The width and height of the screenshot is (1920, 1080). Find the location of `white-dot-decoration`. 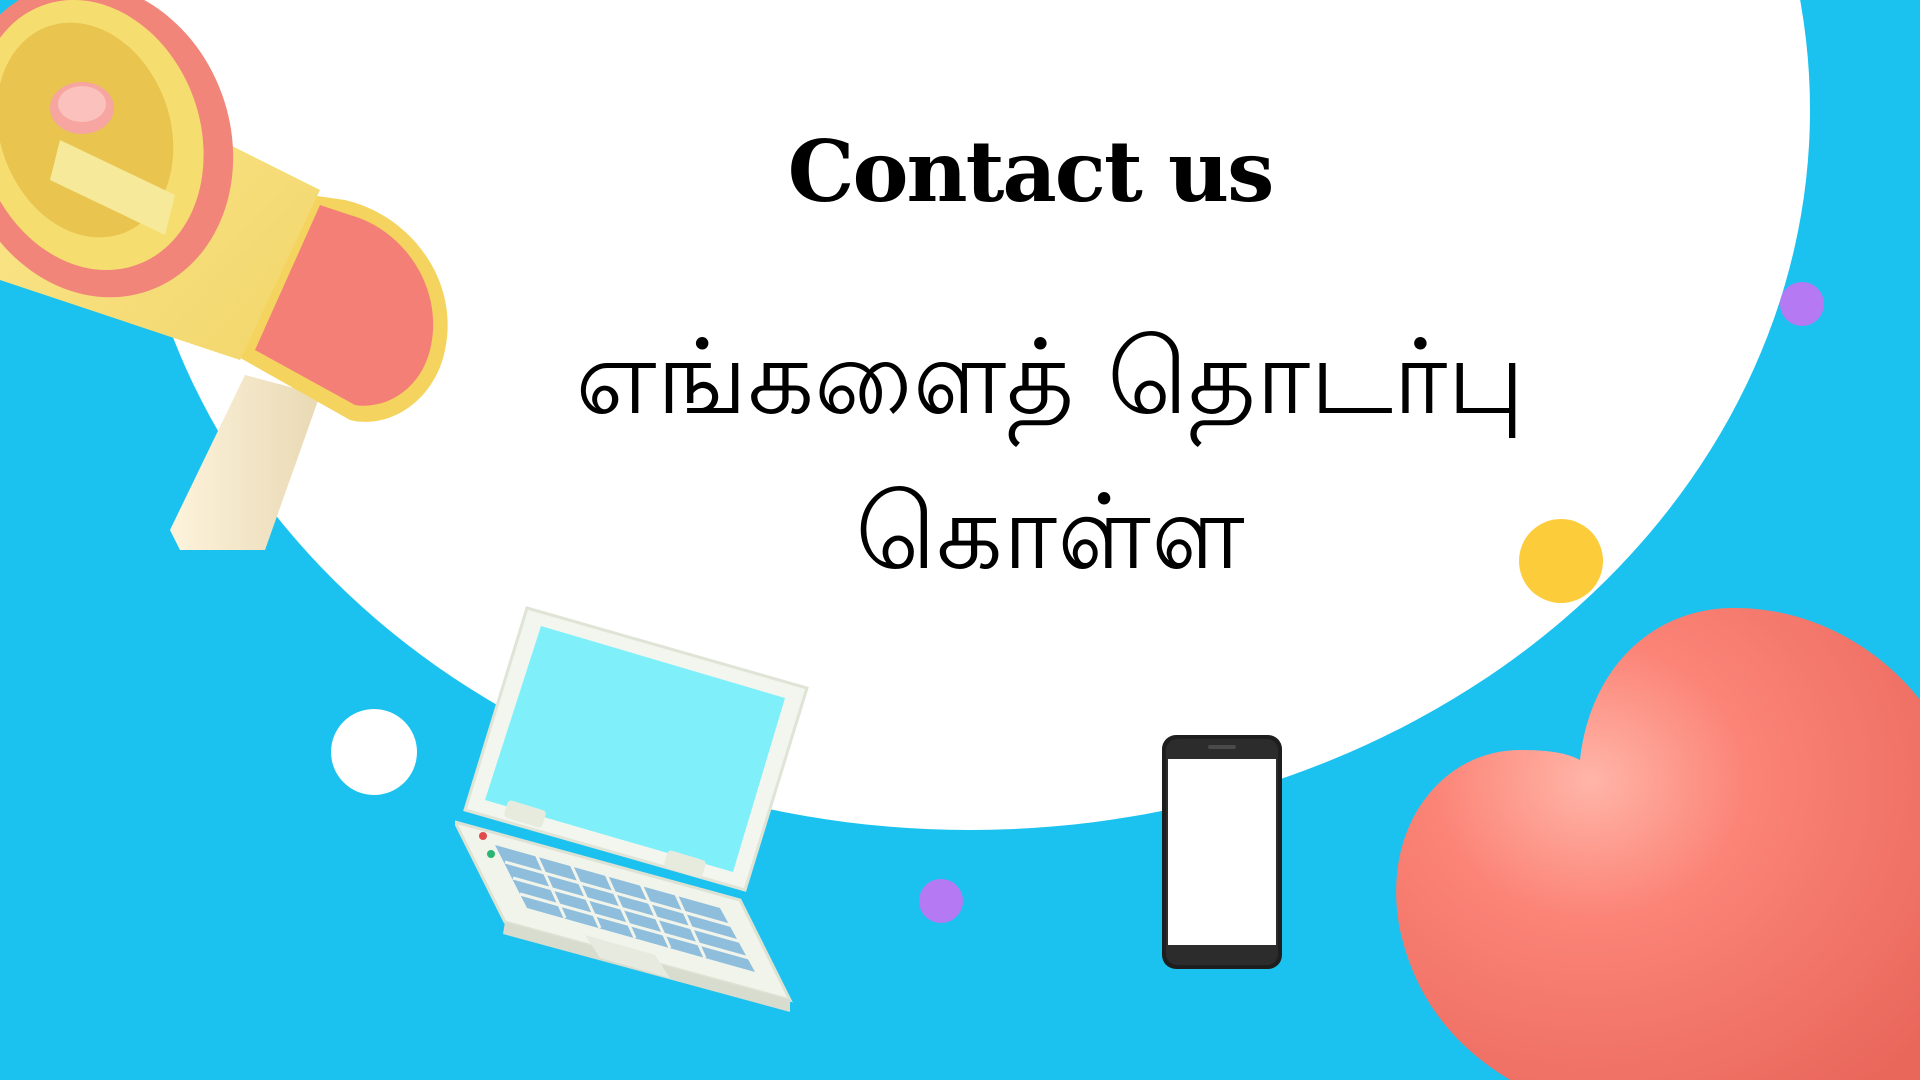

white-dot-decoration is located at coordinates (374, 752).